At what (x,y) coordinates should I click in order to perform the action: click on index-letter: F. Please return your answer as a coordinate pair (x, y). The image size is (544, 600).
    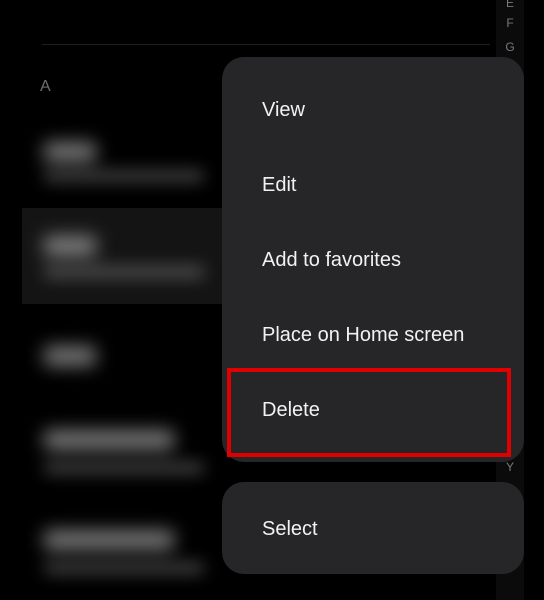
    Looking at the image, I should click on (510, 23).